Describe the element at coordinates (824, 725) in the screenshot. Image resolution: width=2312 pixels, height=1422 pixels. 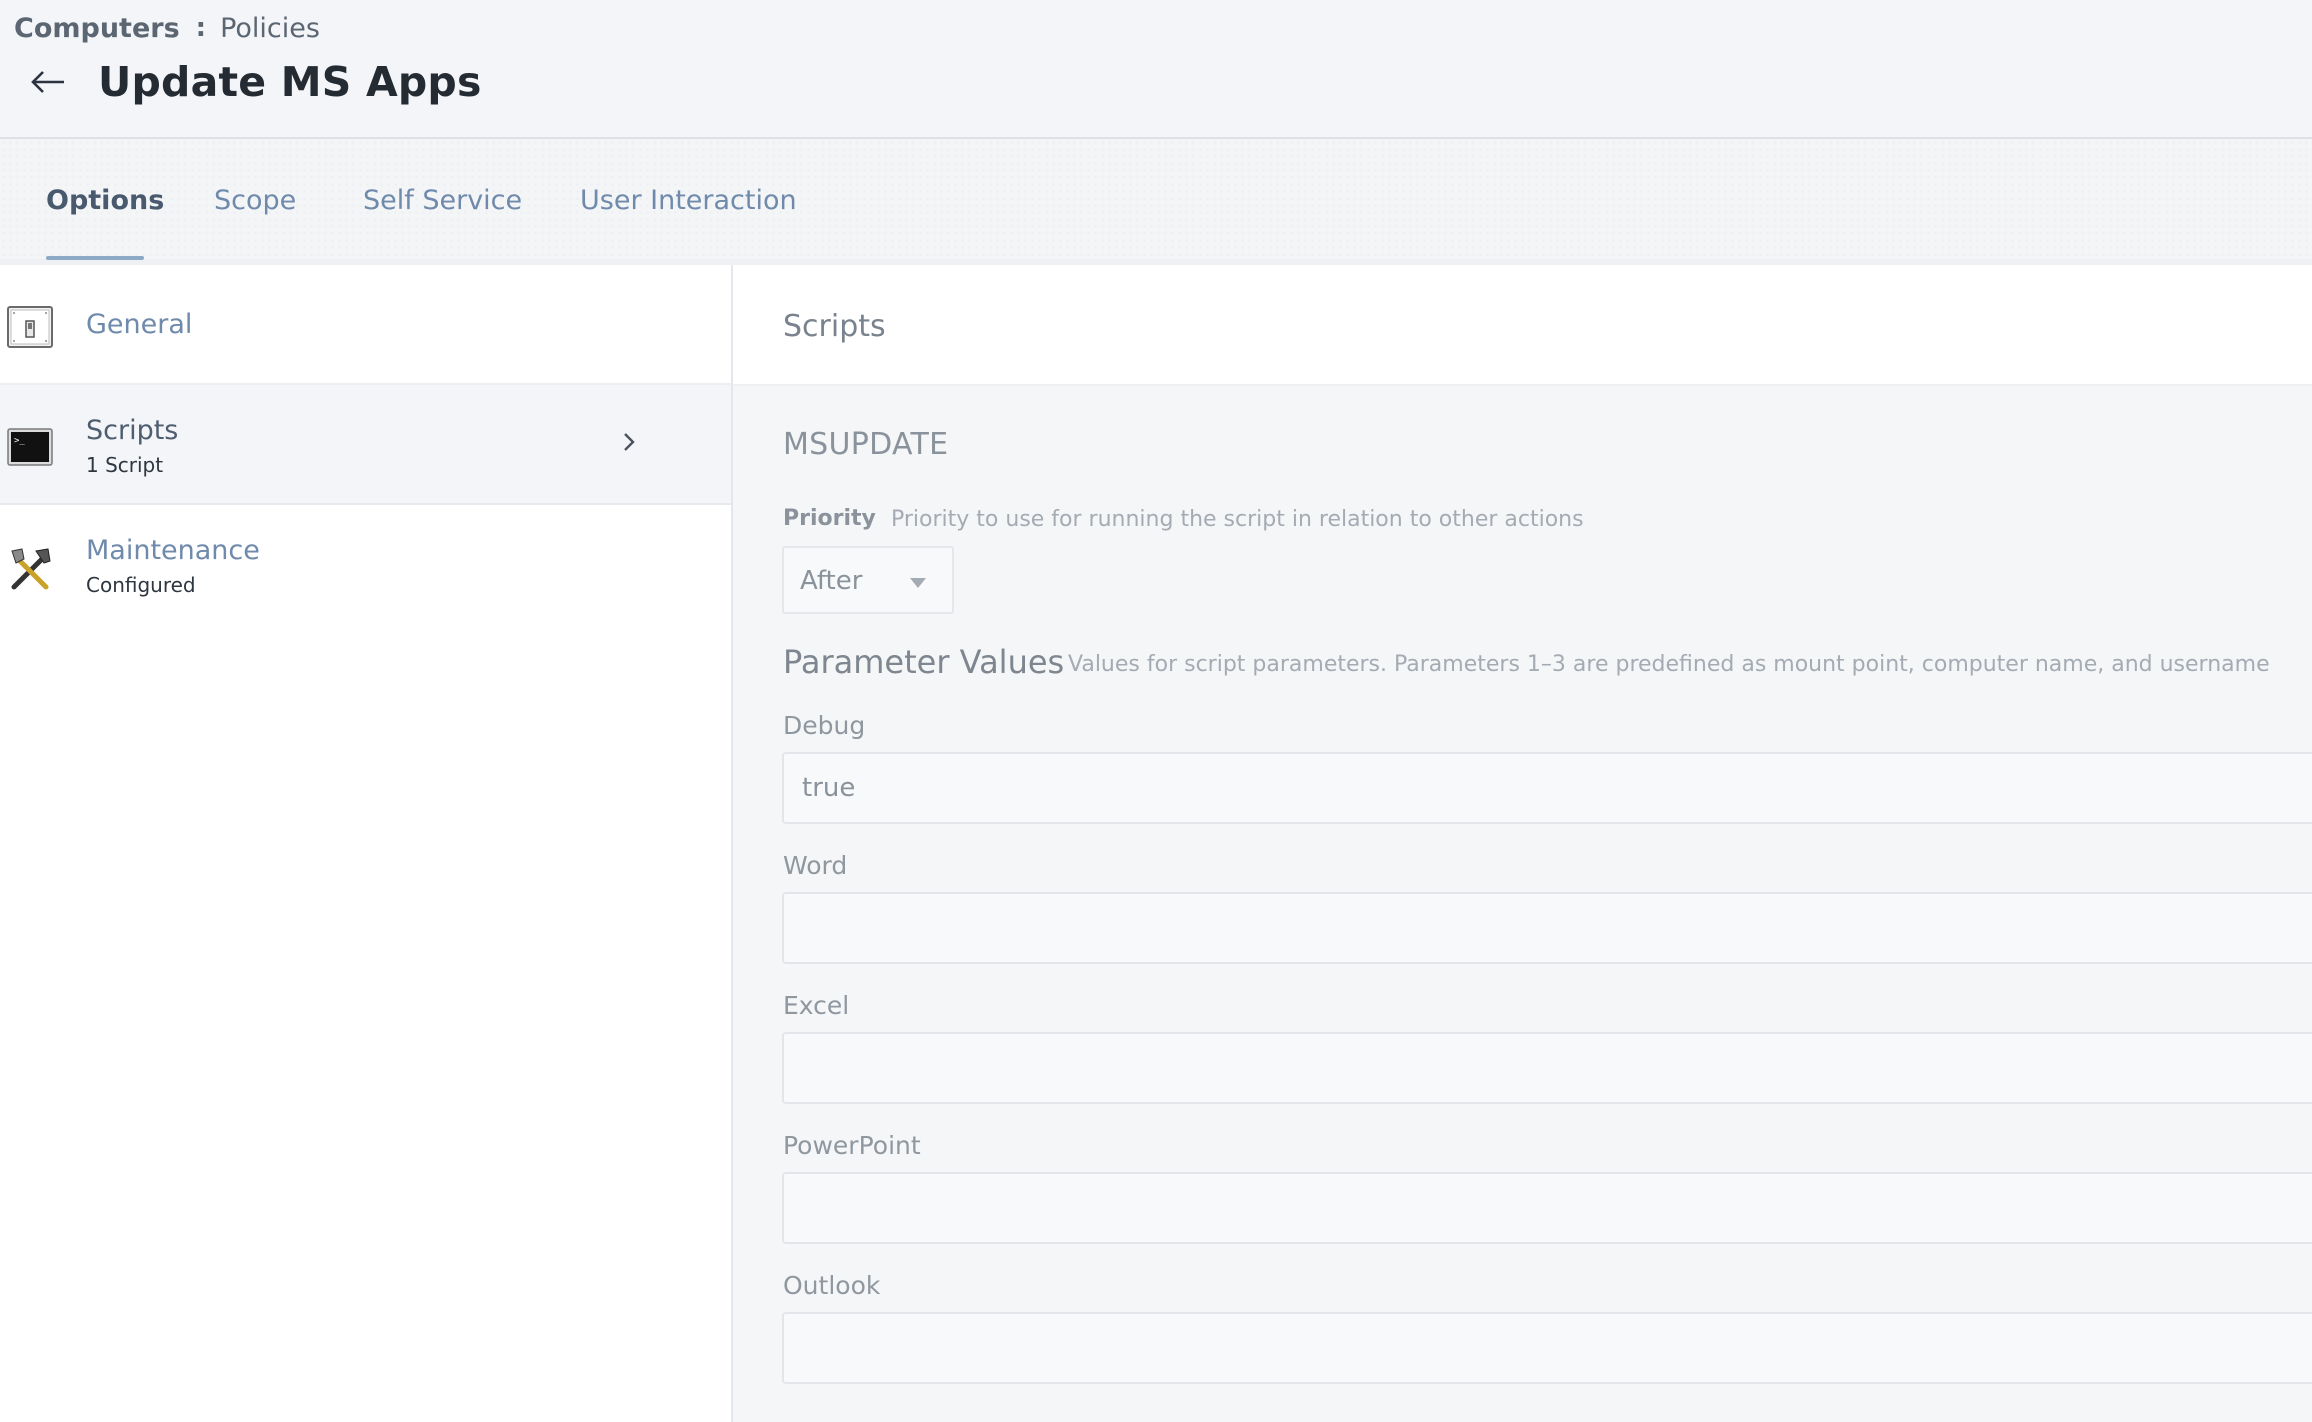
I see `debug-label: Debug` at that location.